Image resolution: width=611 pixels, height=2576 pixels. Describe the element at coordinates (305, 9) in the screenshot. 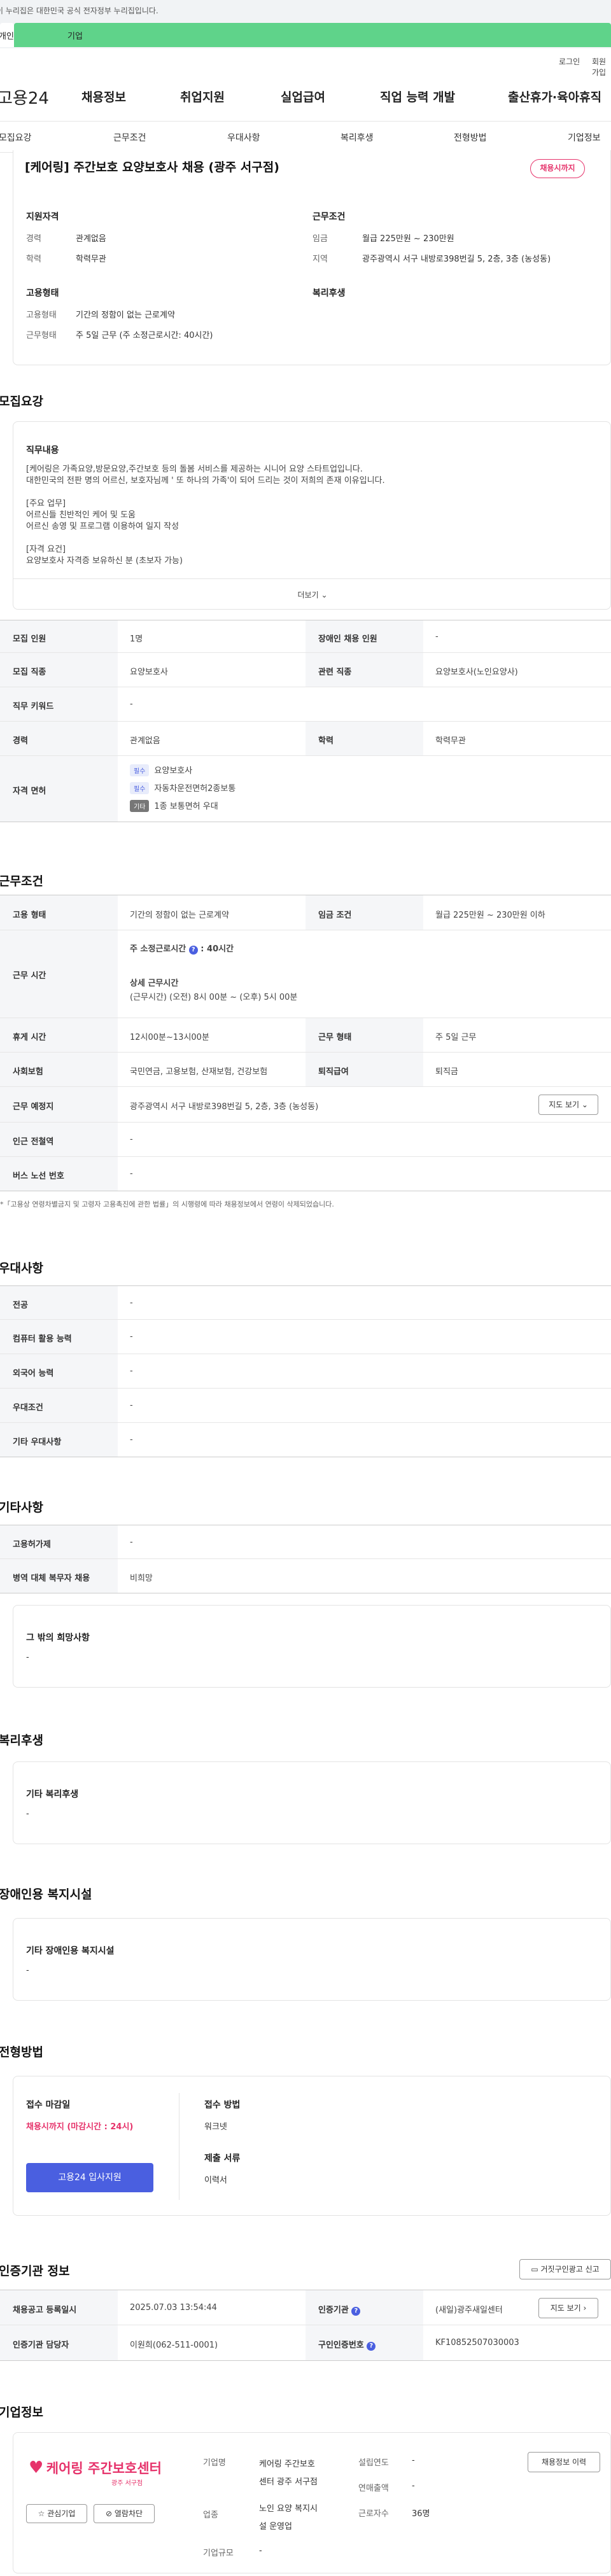

I see `government-notice-bar: 이 누리집은 대한민국 공식 전자정부 누리집입니다.` at that location.